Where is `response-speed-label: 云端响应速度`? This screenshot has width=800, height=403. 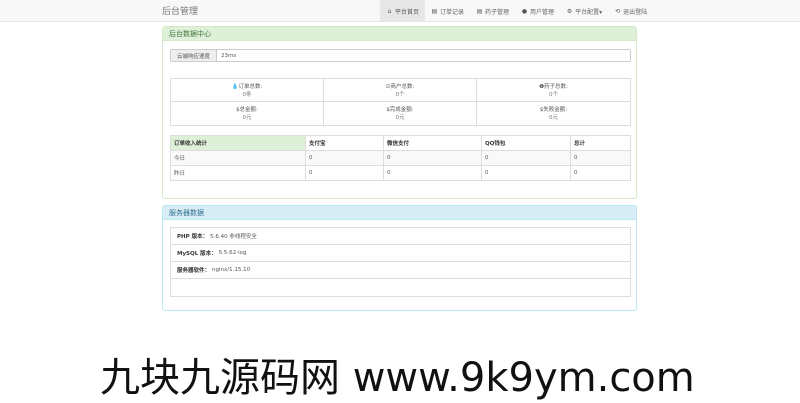 response-speed-label: 云端响应速度 is located at coordinates (194, 55).